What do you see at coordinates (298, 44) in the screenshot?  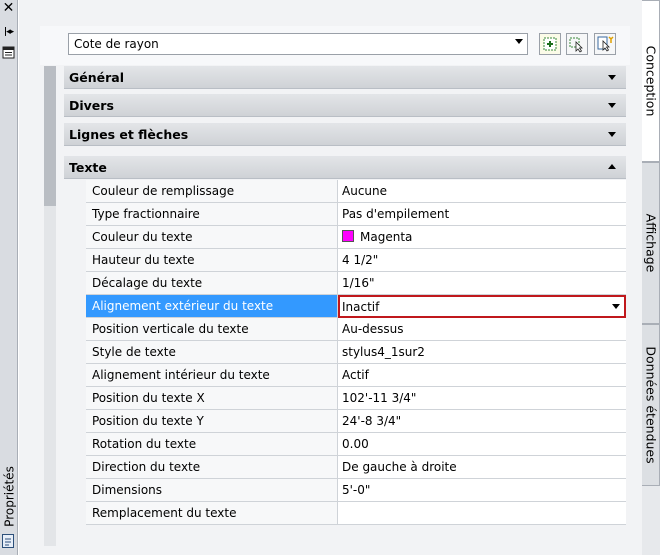 I see `object-type-dropdown: Cote de rayon` at bounding box center [298, 44].